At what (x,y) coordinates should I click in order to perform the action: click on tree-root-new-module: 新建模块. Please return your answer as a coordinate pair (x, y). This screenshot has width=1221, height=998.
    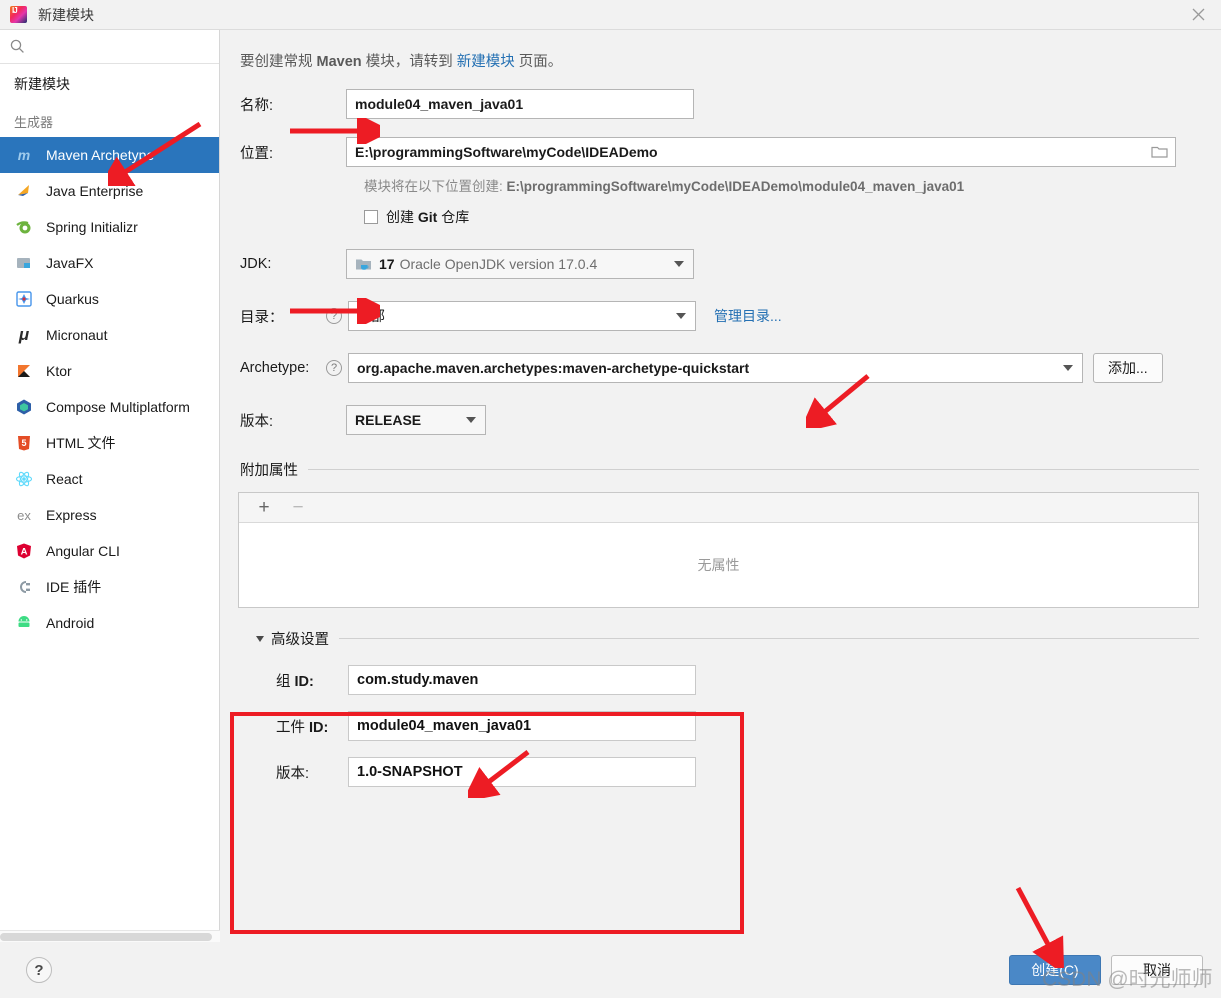
    Looking at the image, I should click on (109, 84).